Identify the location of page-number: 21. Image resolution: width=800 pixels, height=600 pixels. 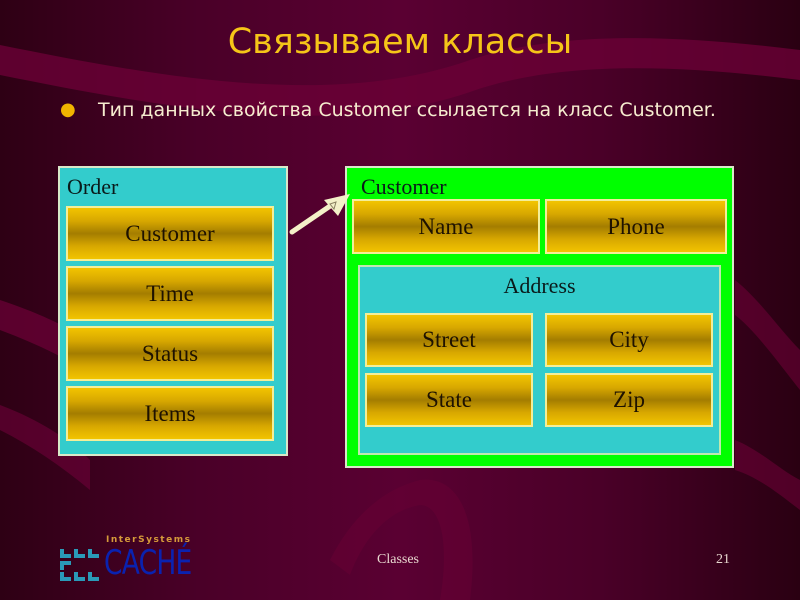
(723, 559).